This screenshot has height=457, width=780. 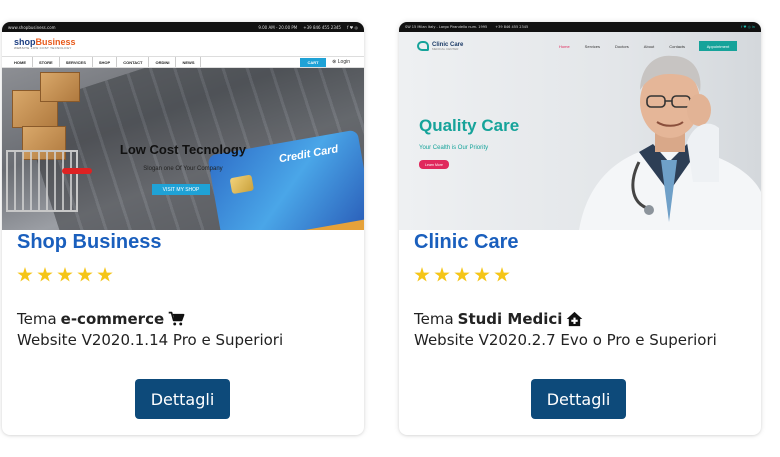 I want to click on theme-name: e-commerce, so click(x=112, y=319).